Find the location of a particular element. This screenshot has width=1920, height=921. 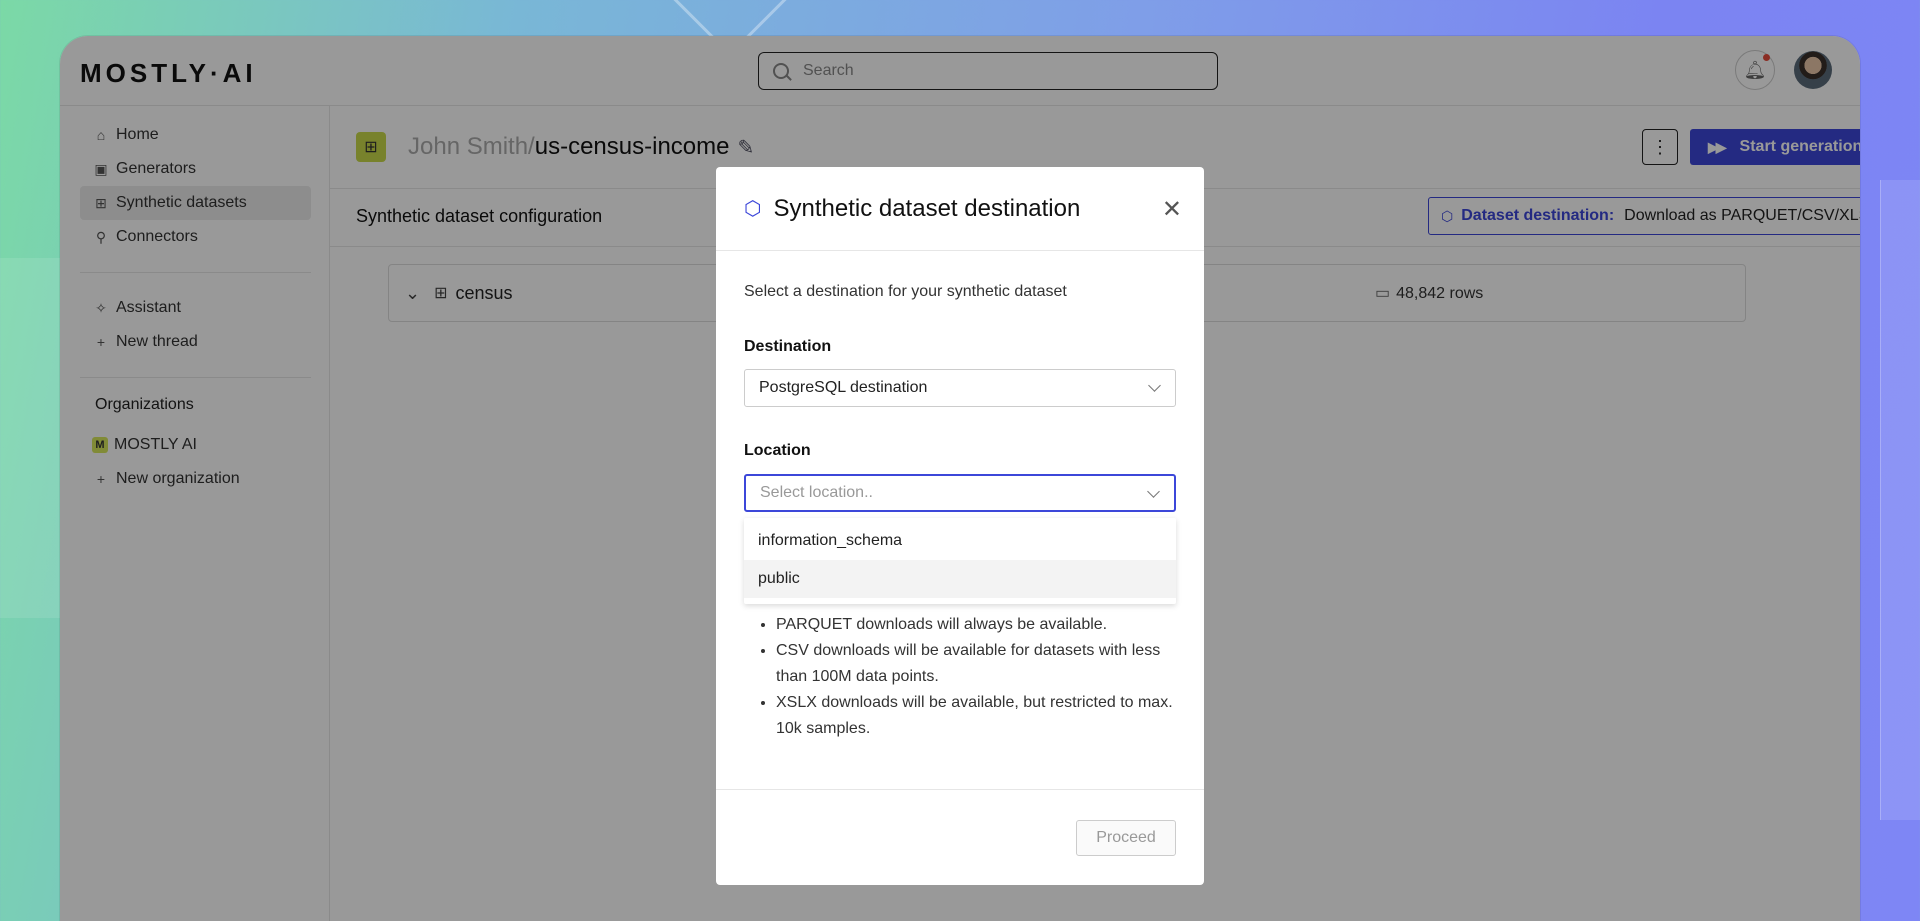

location-placeholder: Select location.. is located at coordinates (816, 492).